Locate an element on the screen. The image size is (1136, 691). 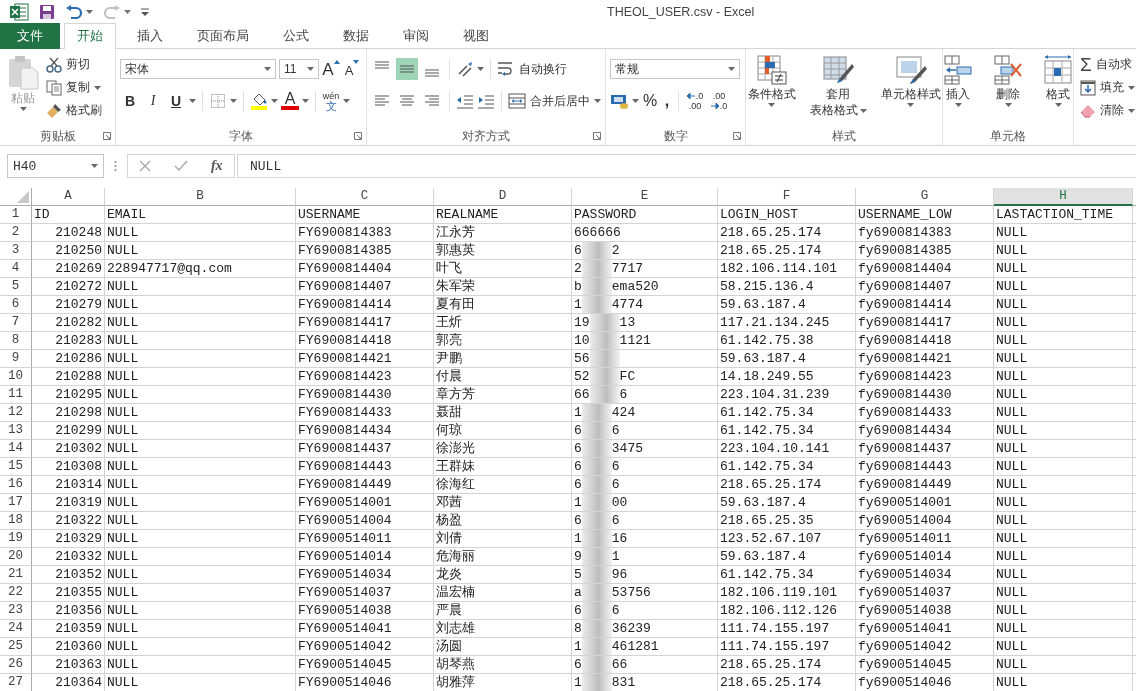
ribbon-tab: 视图 is located at coordinates (476, 36).